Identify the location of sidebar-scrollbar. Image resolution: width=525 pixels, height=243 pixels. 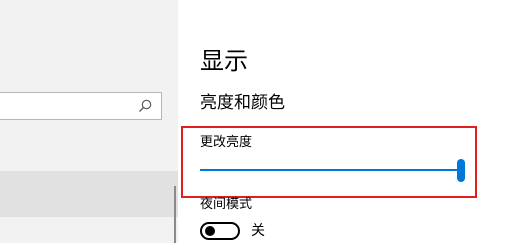
(175, 214).